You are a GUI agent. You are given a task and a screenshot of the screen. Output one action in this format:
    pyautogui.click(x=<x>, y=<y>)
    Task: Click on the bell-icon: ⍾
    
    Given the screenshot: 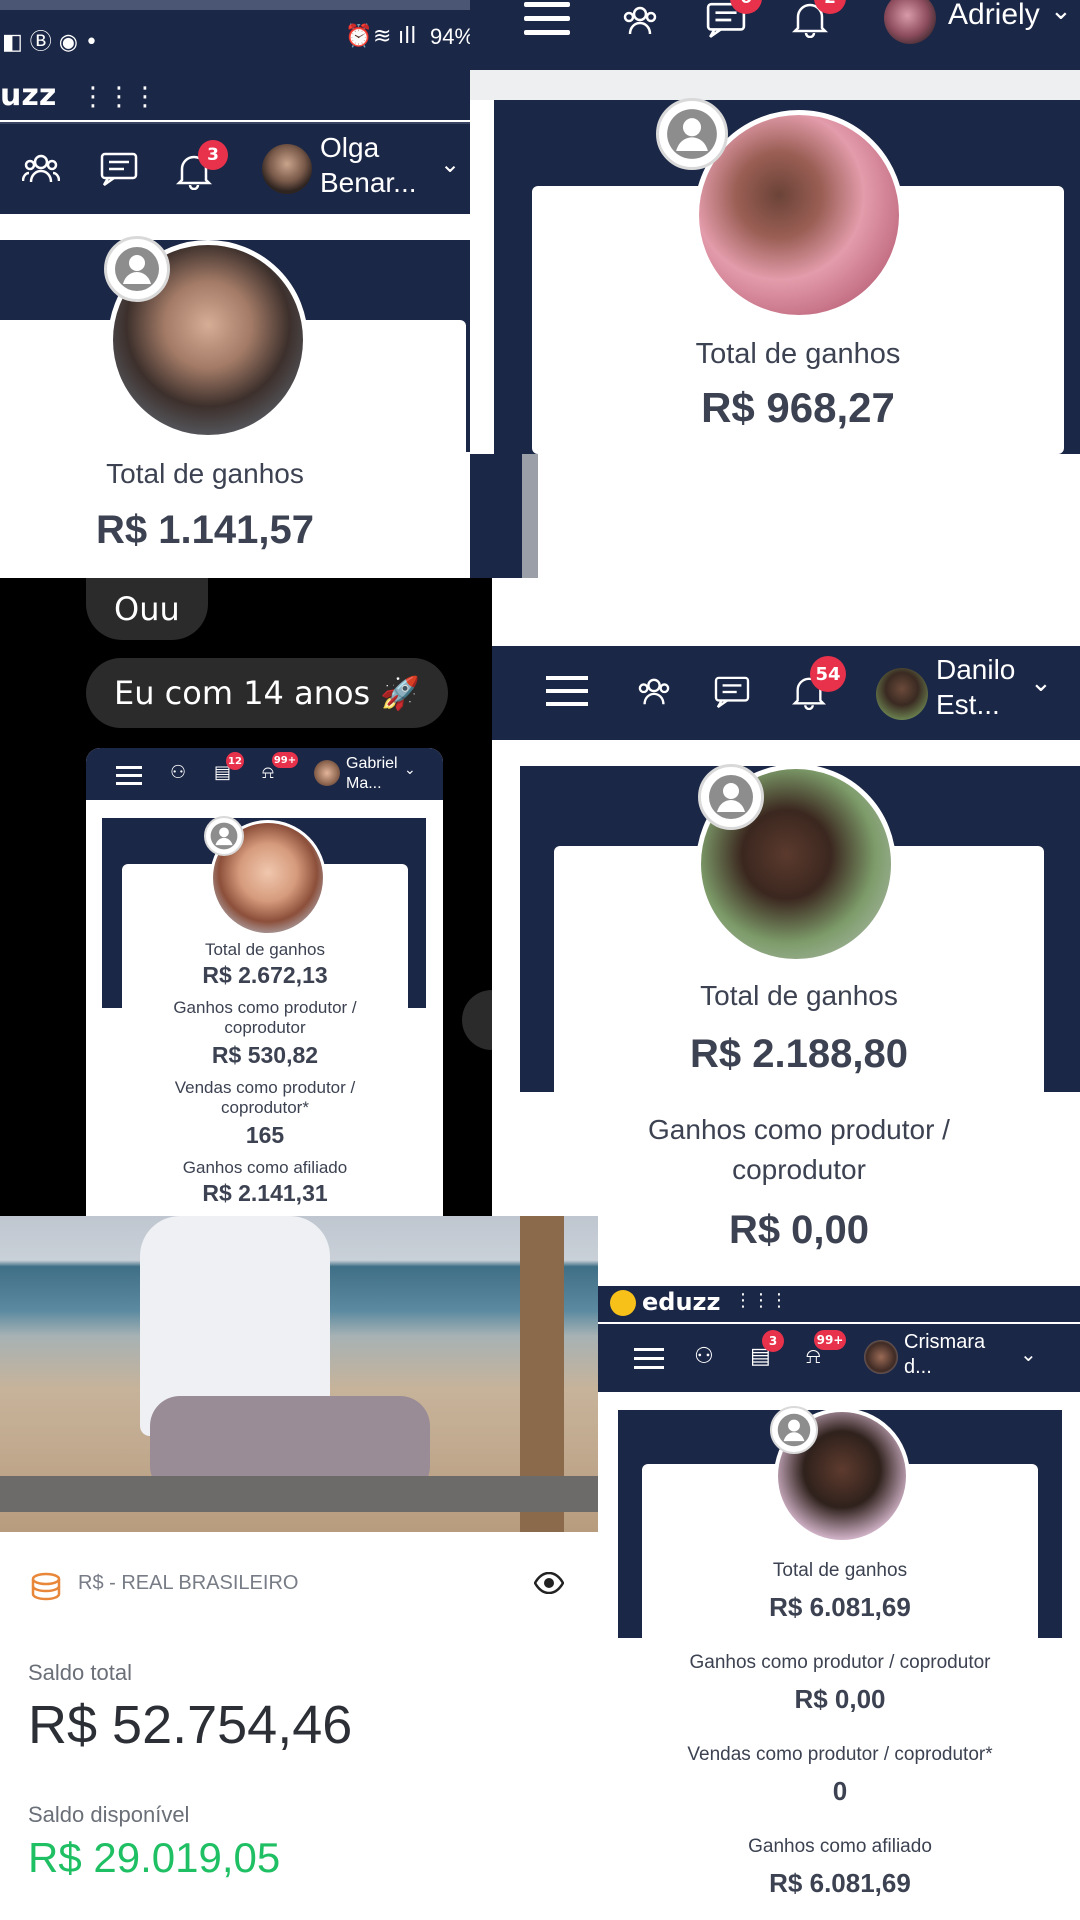 What is the action you would take?
    pyautogui.click(x=268, y=772)
    